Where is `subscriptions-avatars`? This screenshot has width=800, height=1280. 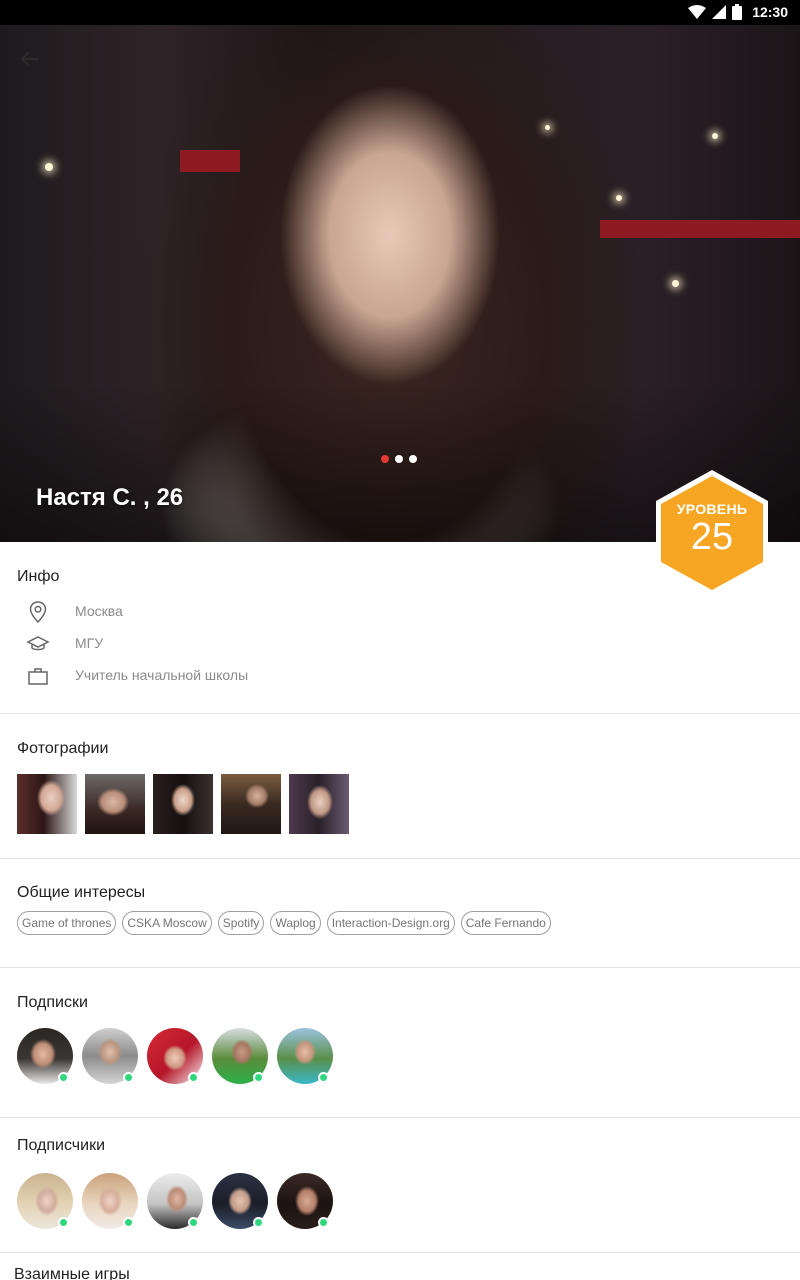 subscriptions-avatars is located at coordinates (175, 1056).